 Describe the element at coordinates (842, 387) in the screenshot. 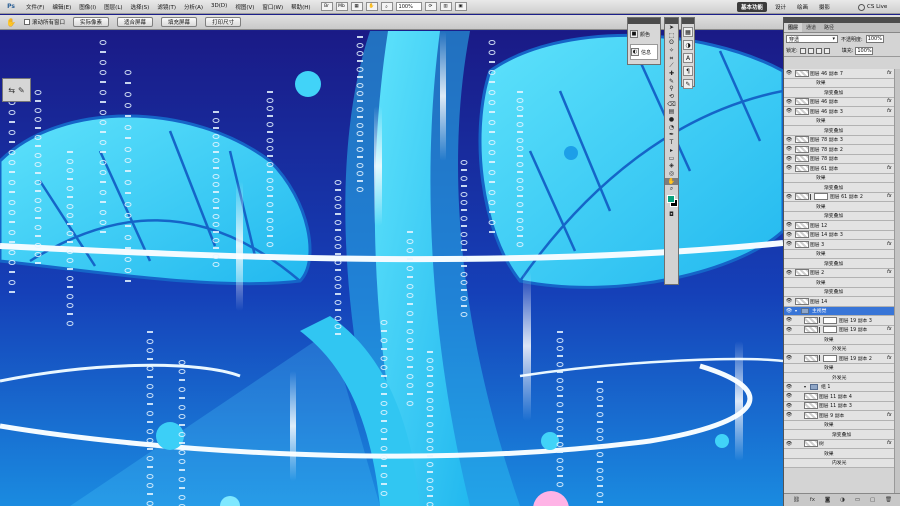

I see `layer-group-row: 👁 ▾ 组 1` at that location.